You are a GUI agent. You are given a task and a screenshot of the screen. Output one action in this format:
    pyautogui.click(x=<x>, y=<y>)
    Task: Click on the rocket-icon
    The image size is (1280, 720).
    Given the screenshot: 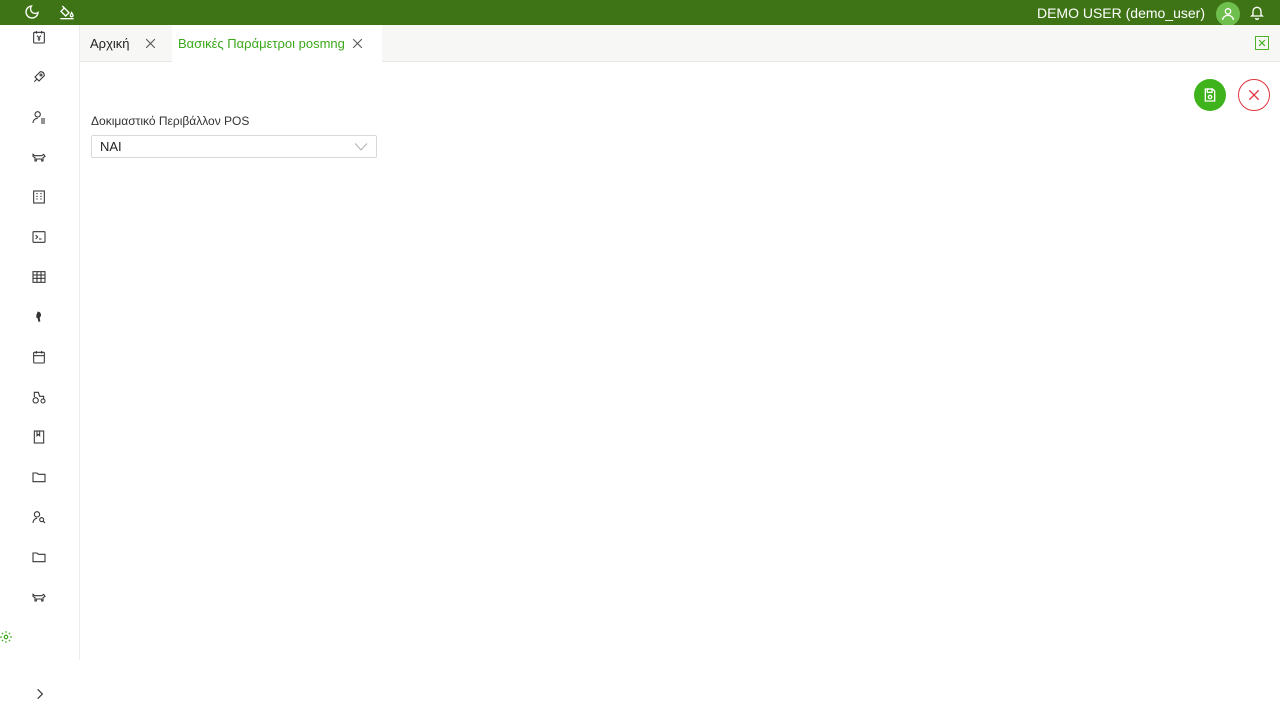 What is the action you would take?
    pyautogui.click(x=39, y=77)
    